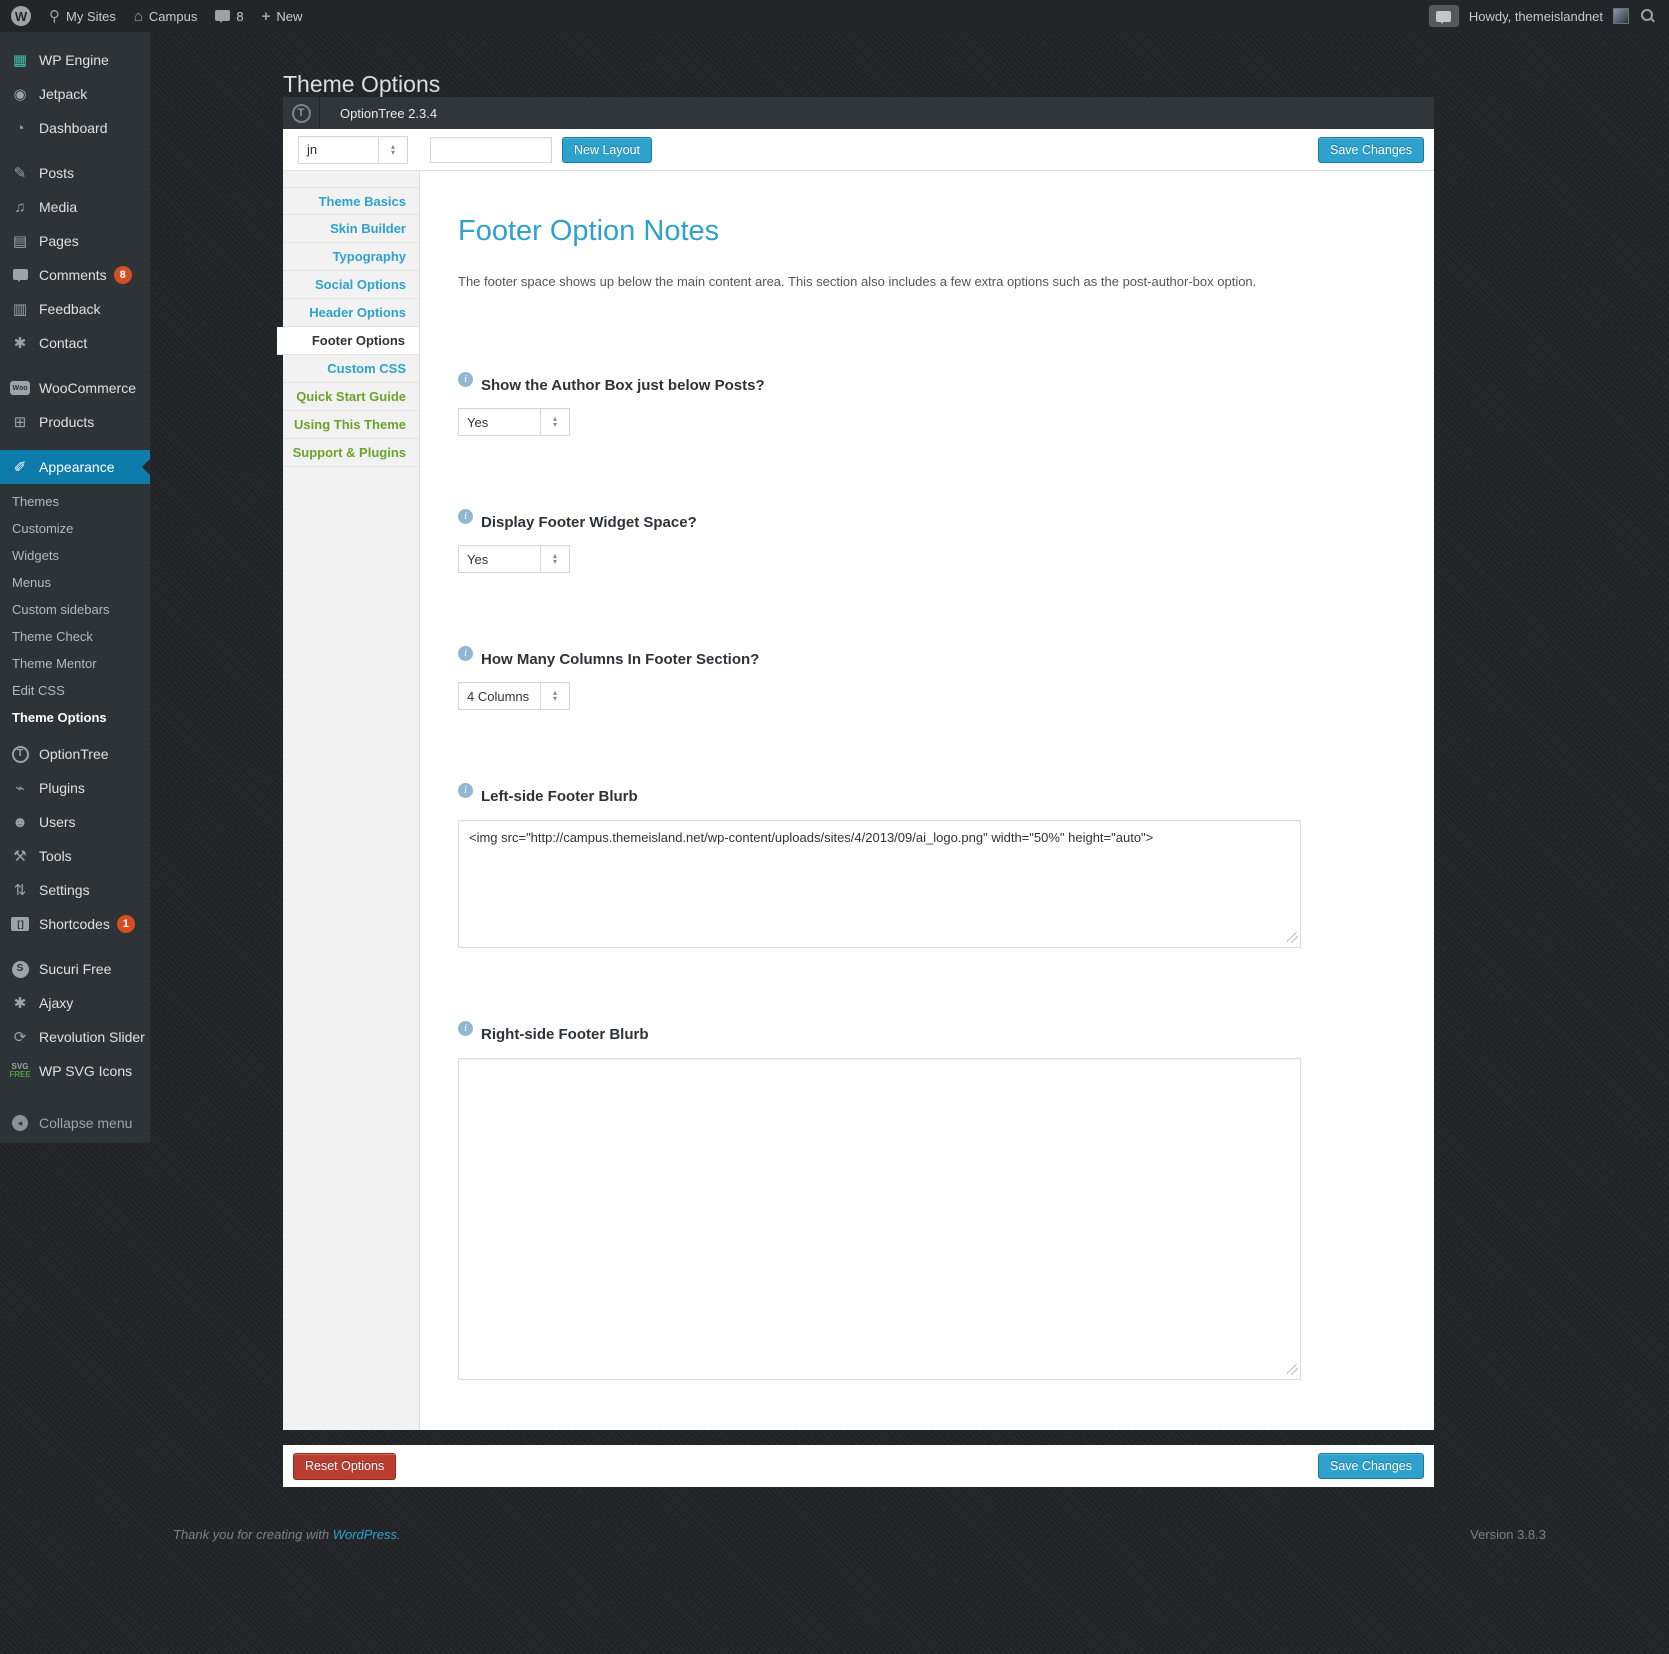  I want to click on sidebar-item-settings: ⇅ Settings, so click(75, 890).